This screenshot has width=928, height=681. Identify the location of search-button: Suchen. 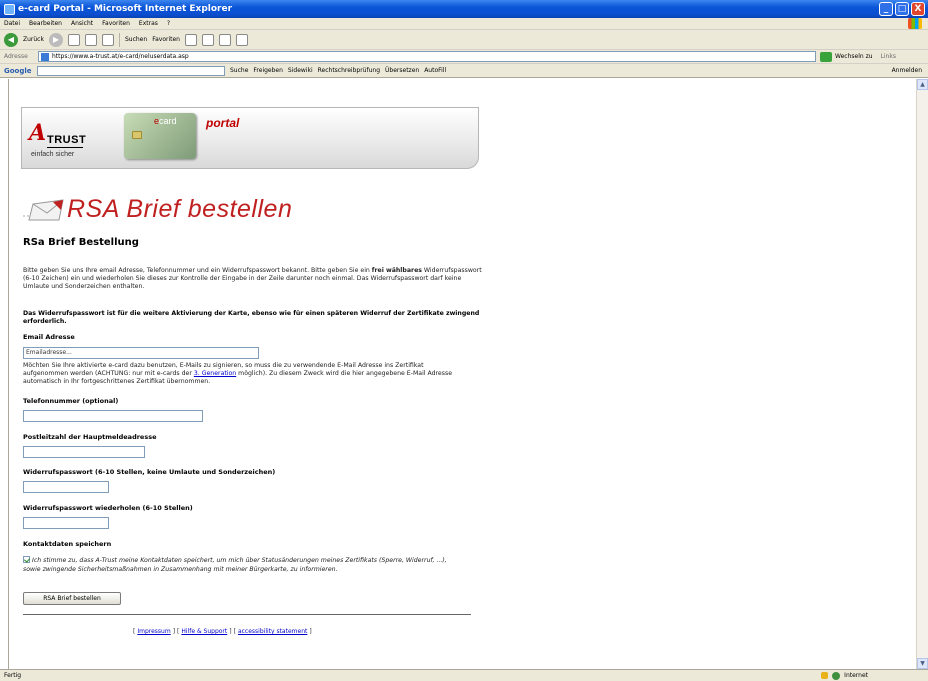
(136, 39).